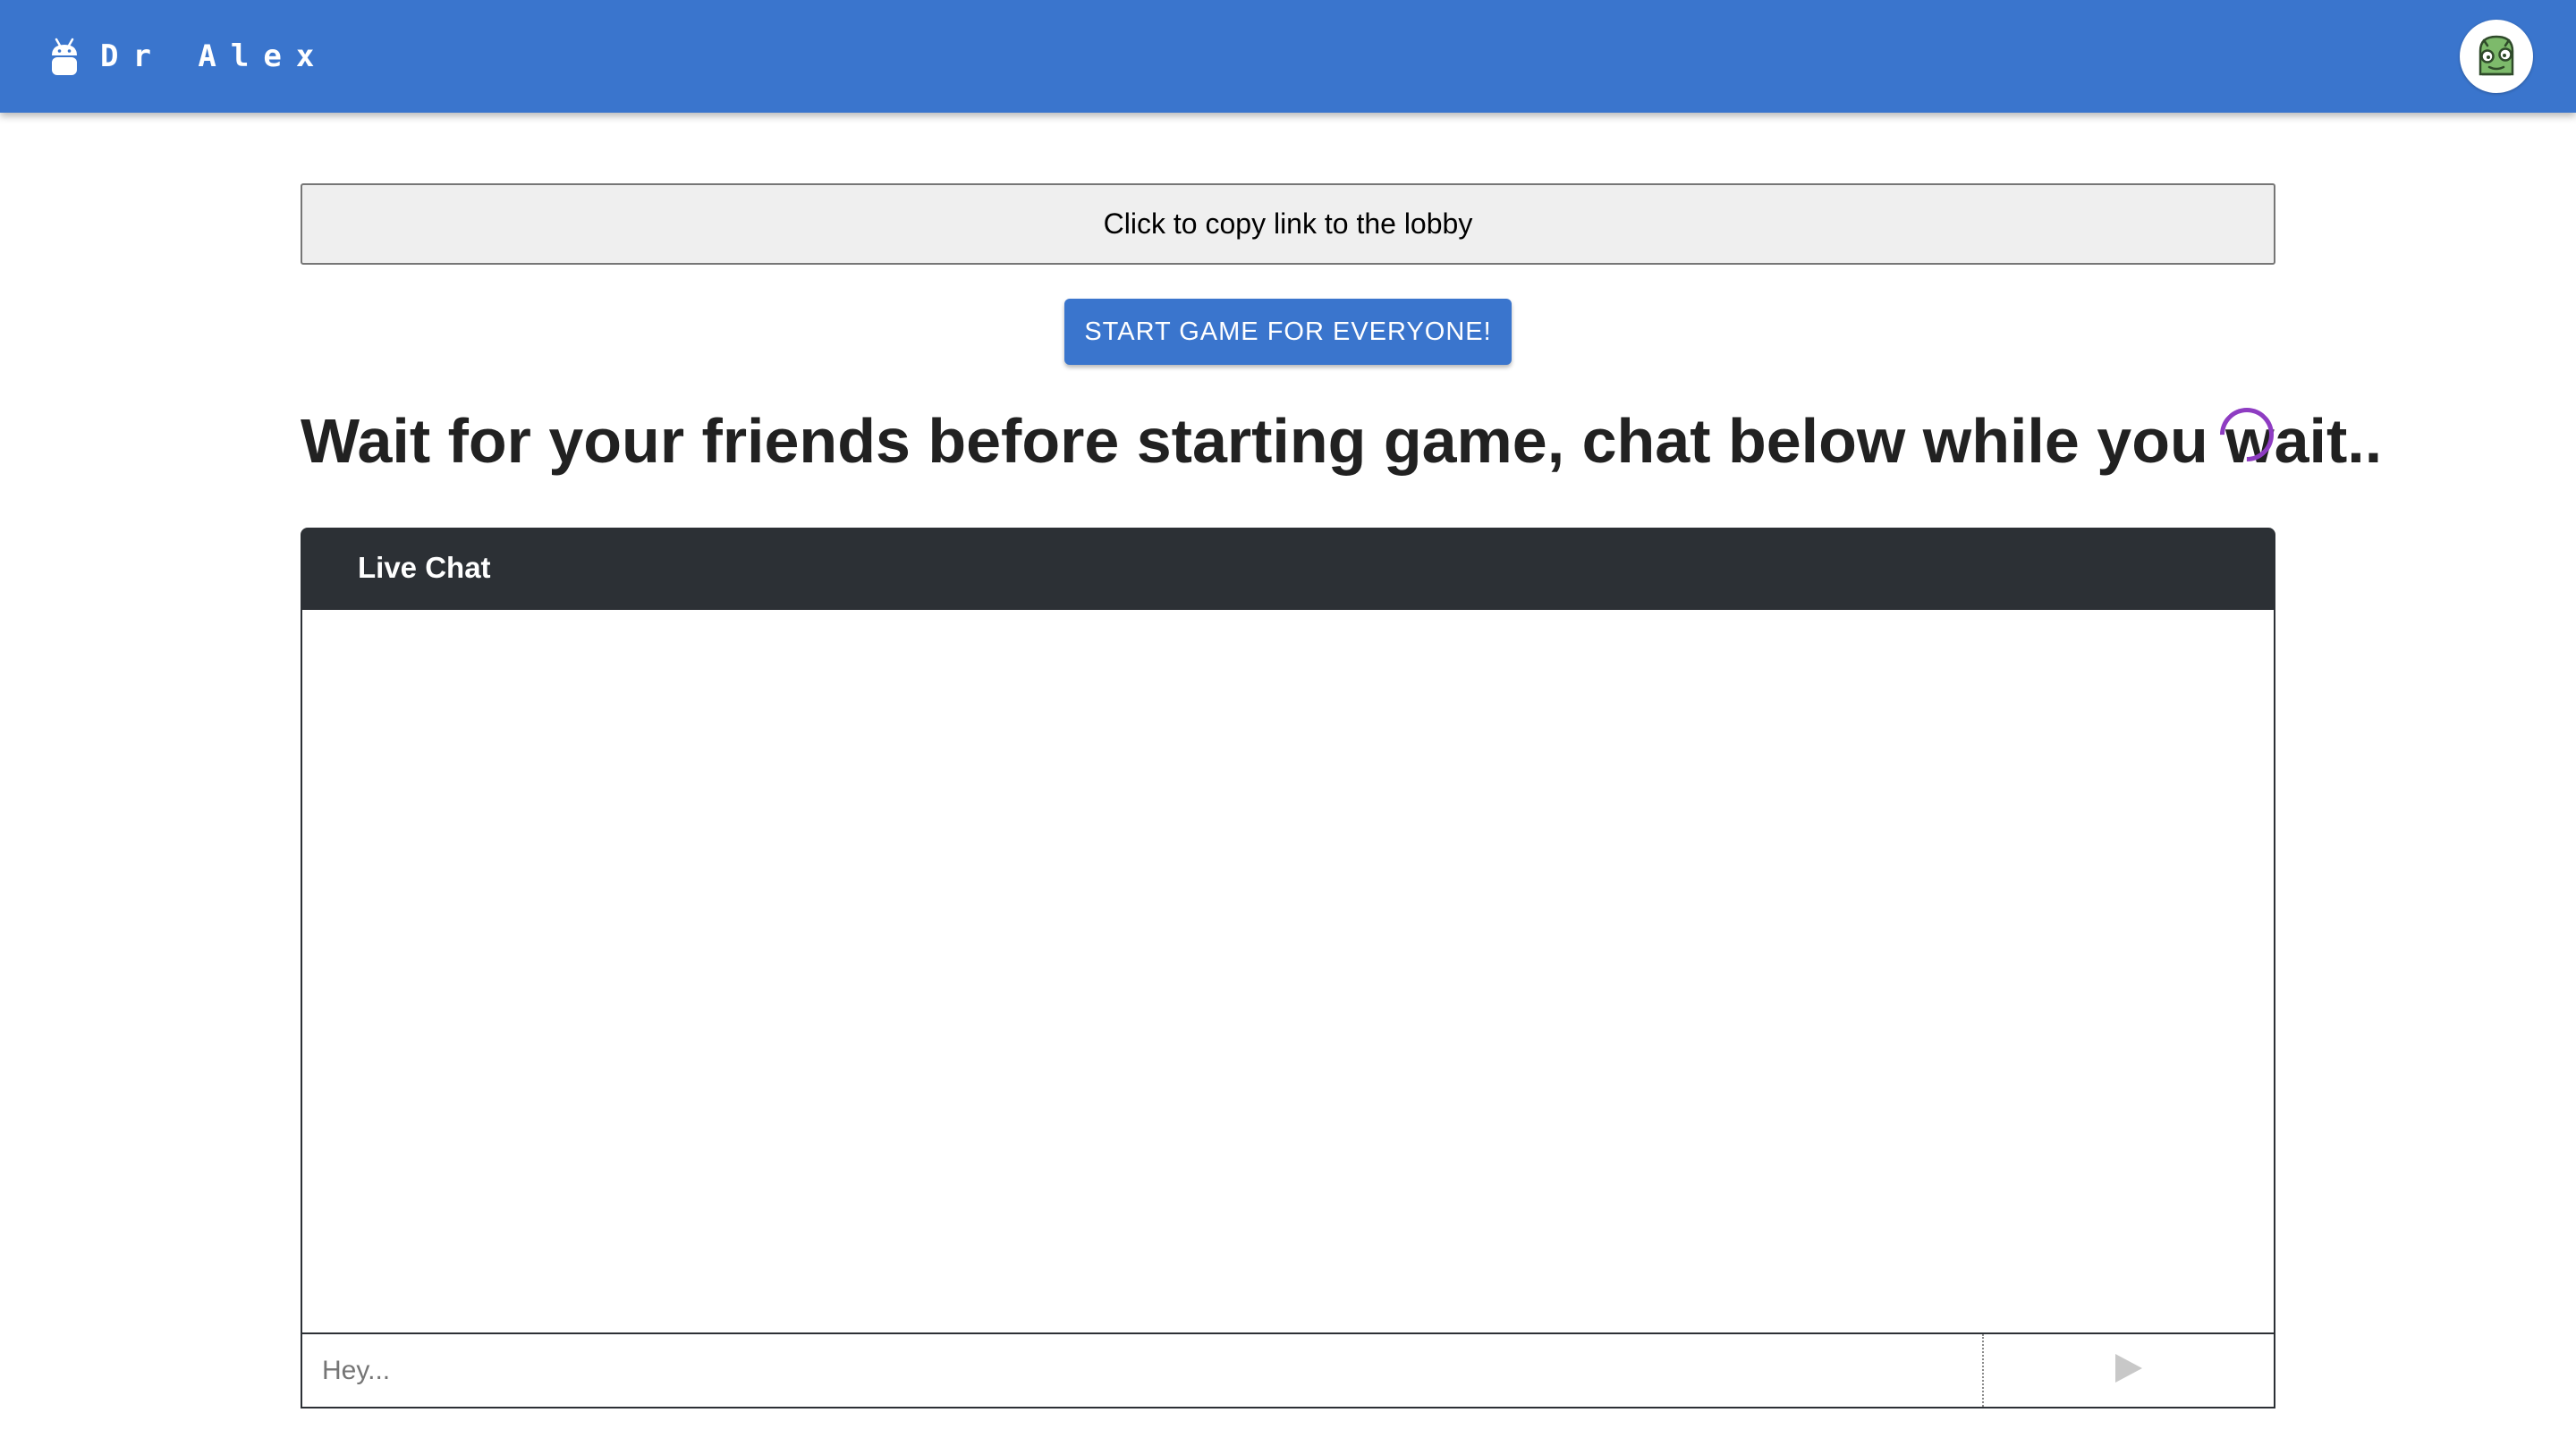  I want to click on chat-message-input, so click(1143, 1370).